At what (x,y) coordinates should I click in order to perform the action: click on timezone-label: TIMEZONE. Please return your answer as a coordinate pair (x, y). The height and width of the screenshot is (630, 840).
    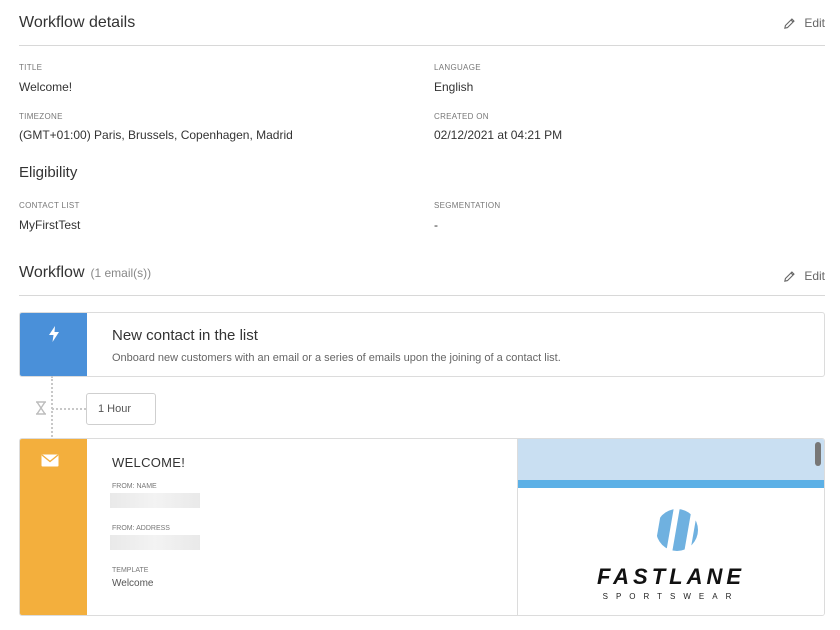
    Looking at the image, I should click on (41, 116).